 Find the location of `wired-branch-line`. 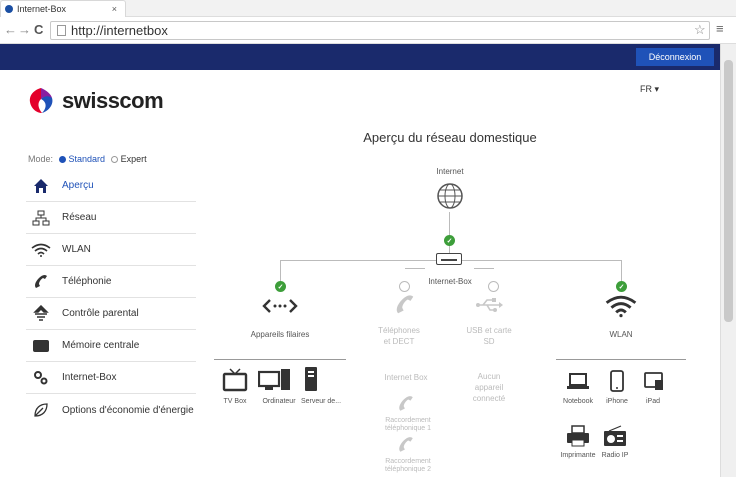

wired-branch-line is located at coordinates (358, 260).